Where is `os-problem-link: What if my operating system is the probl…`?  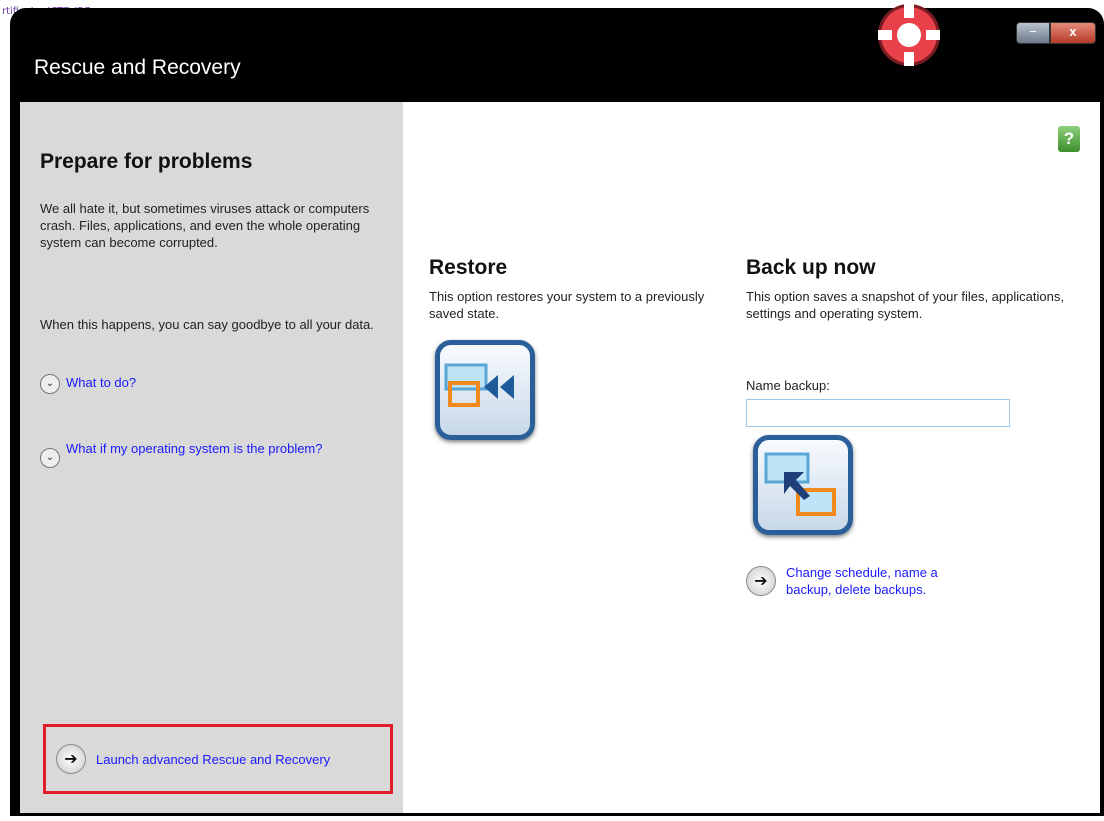 os-problem-link: What if my operating system is the probl… is located at coordinates (196, 448).